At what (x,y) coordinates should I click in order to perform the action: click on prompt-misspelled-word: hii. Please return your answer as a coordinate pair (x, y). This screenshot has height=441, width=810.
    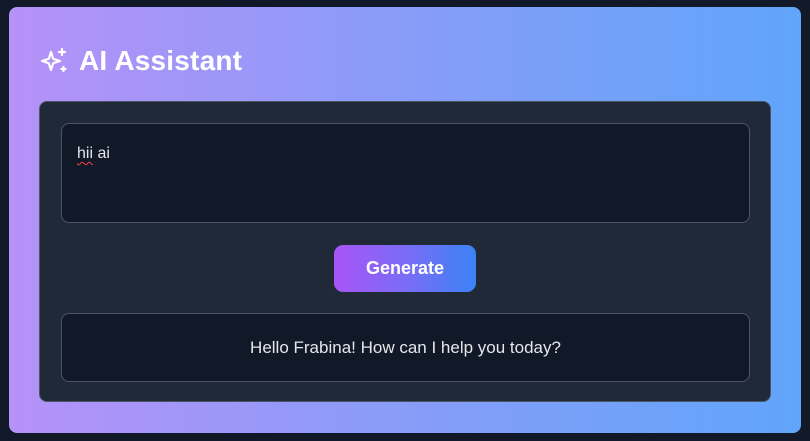
    Looking at the image, I should click on (85, 153).